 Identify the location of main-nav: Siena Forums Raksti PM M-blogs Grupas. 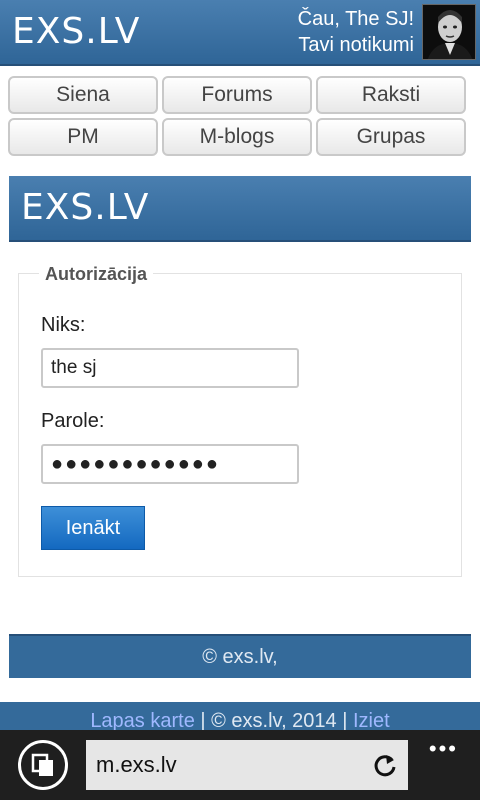
(239, 116).